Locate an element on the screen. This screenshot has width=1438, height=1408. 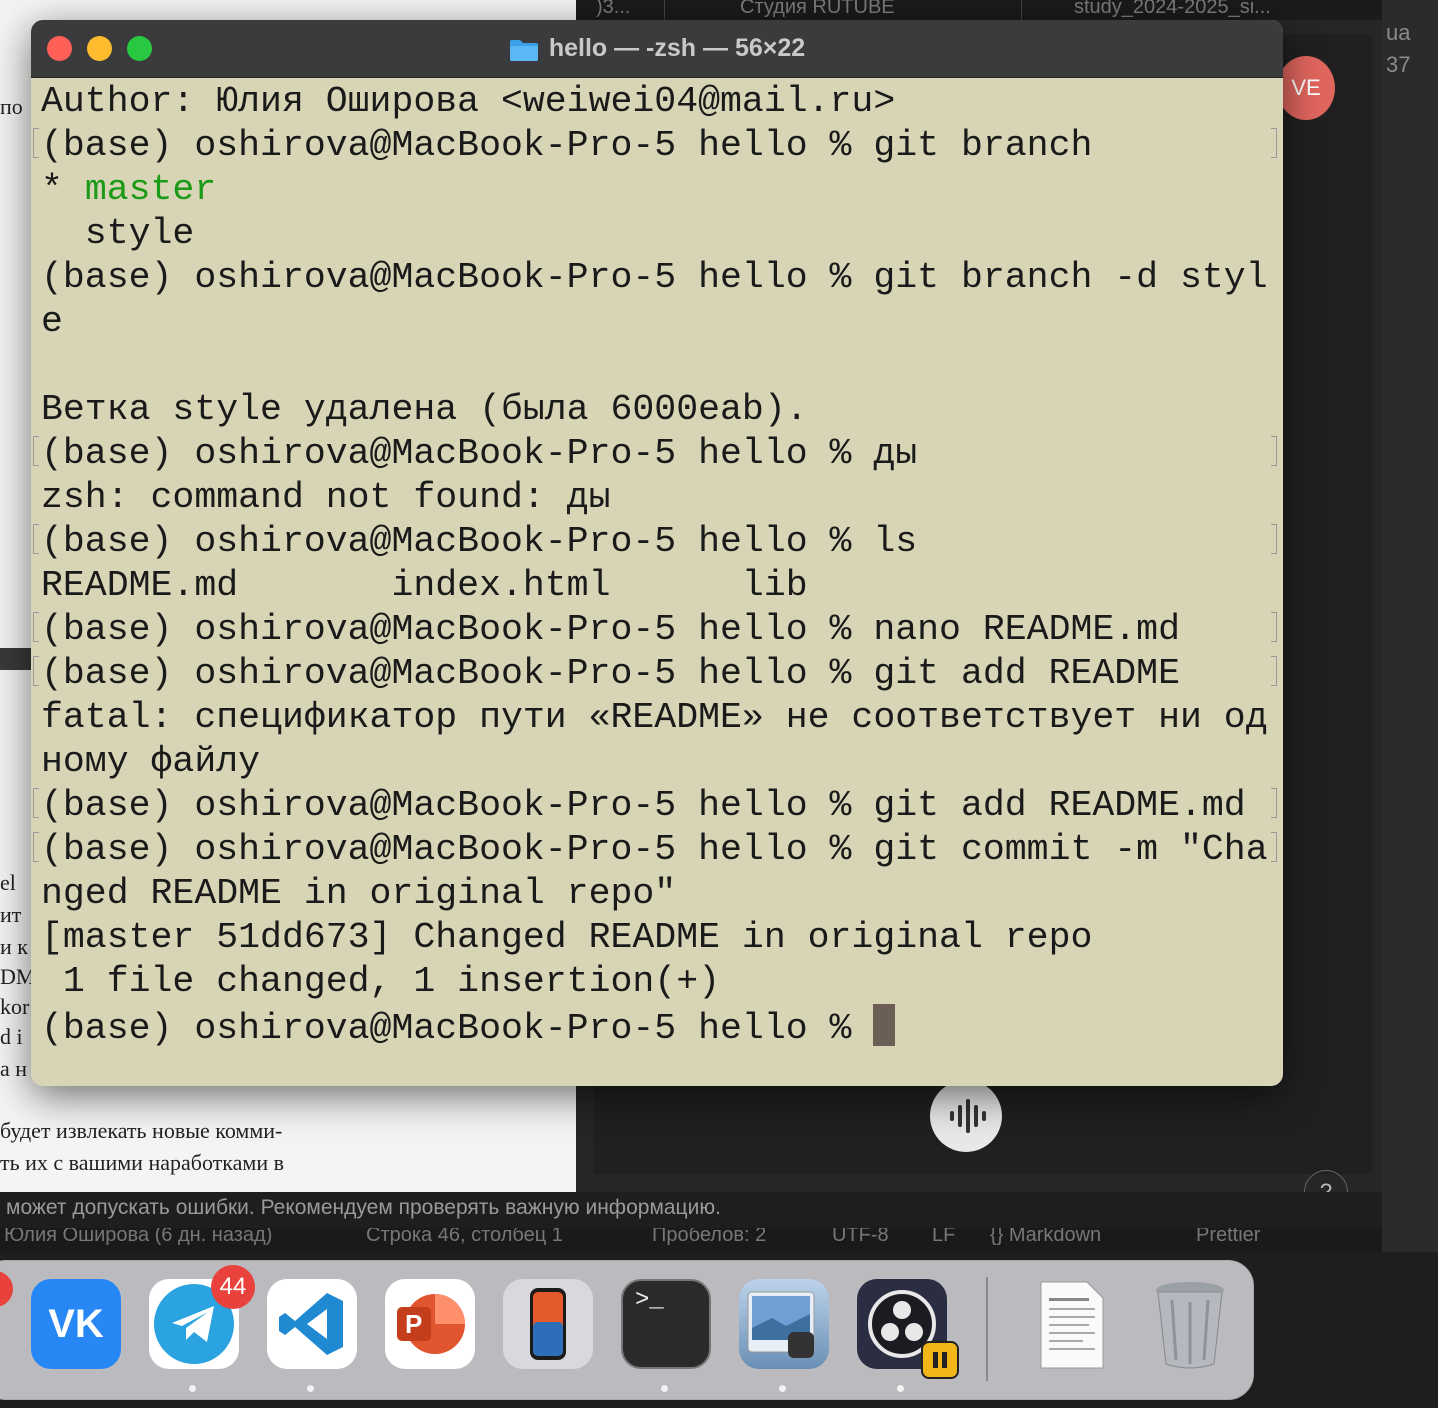
doc-fragment: el is located at coordinates (8, 882).